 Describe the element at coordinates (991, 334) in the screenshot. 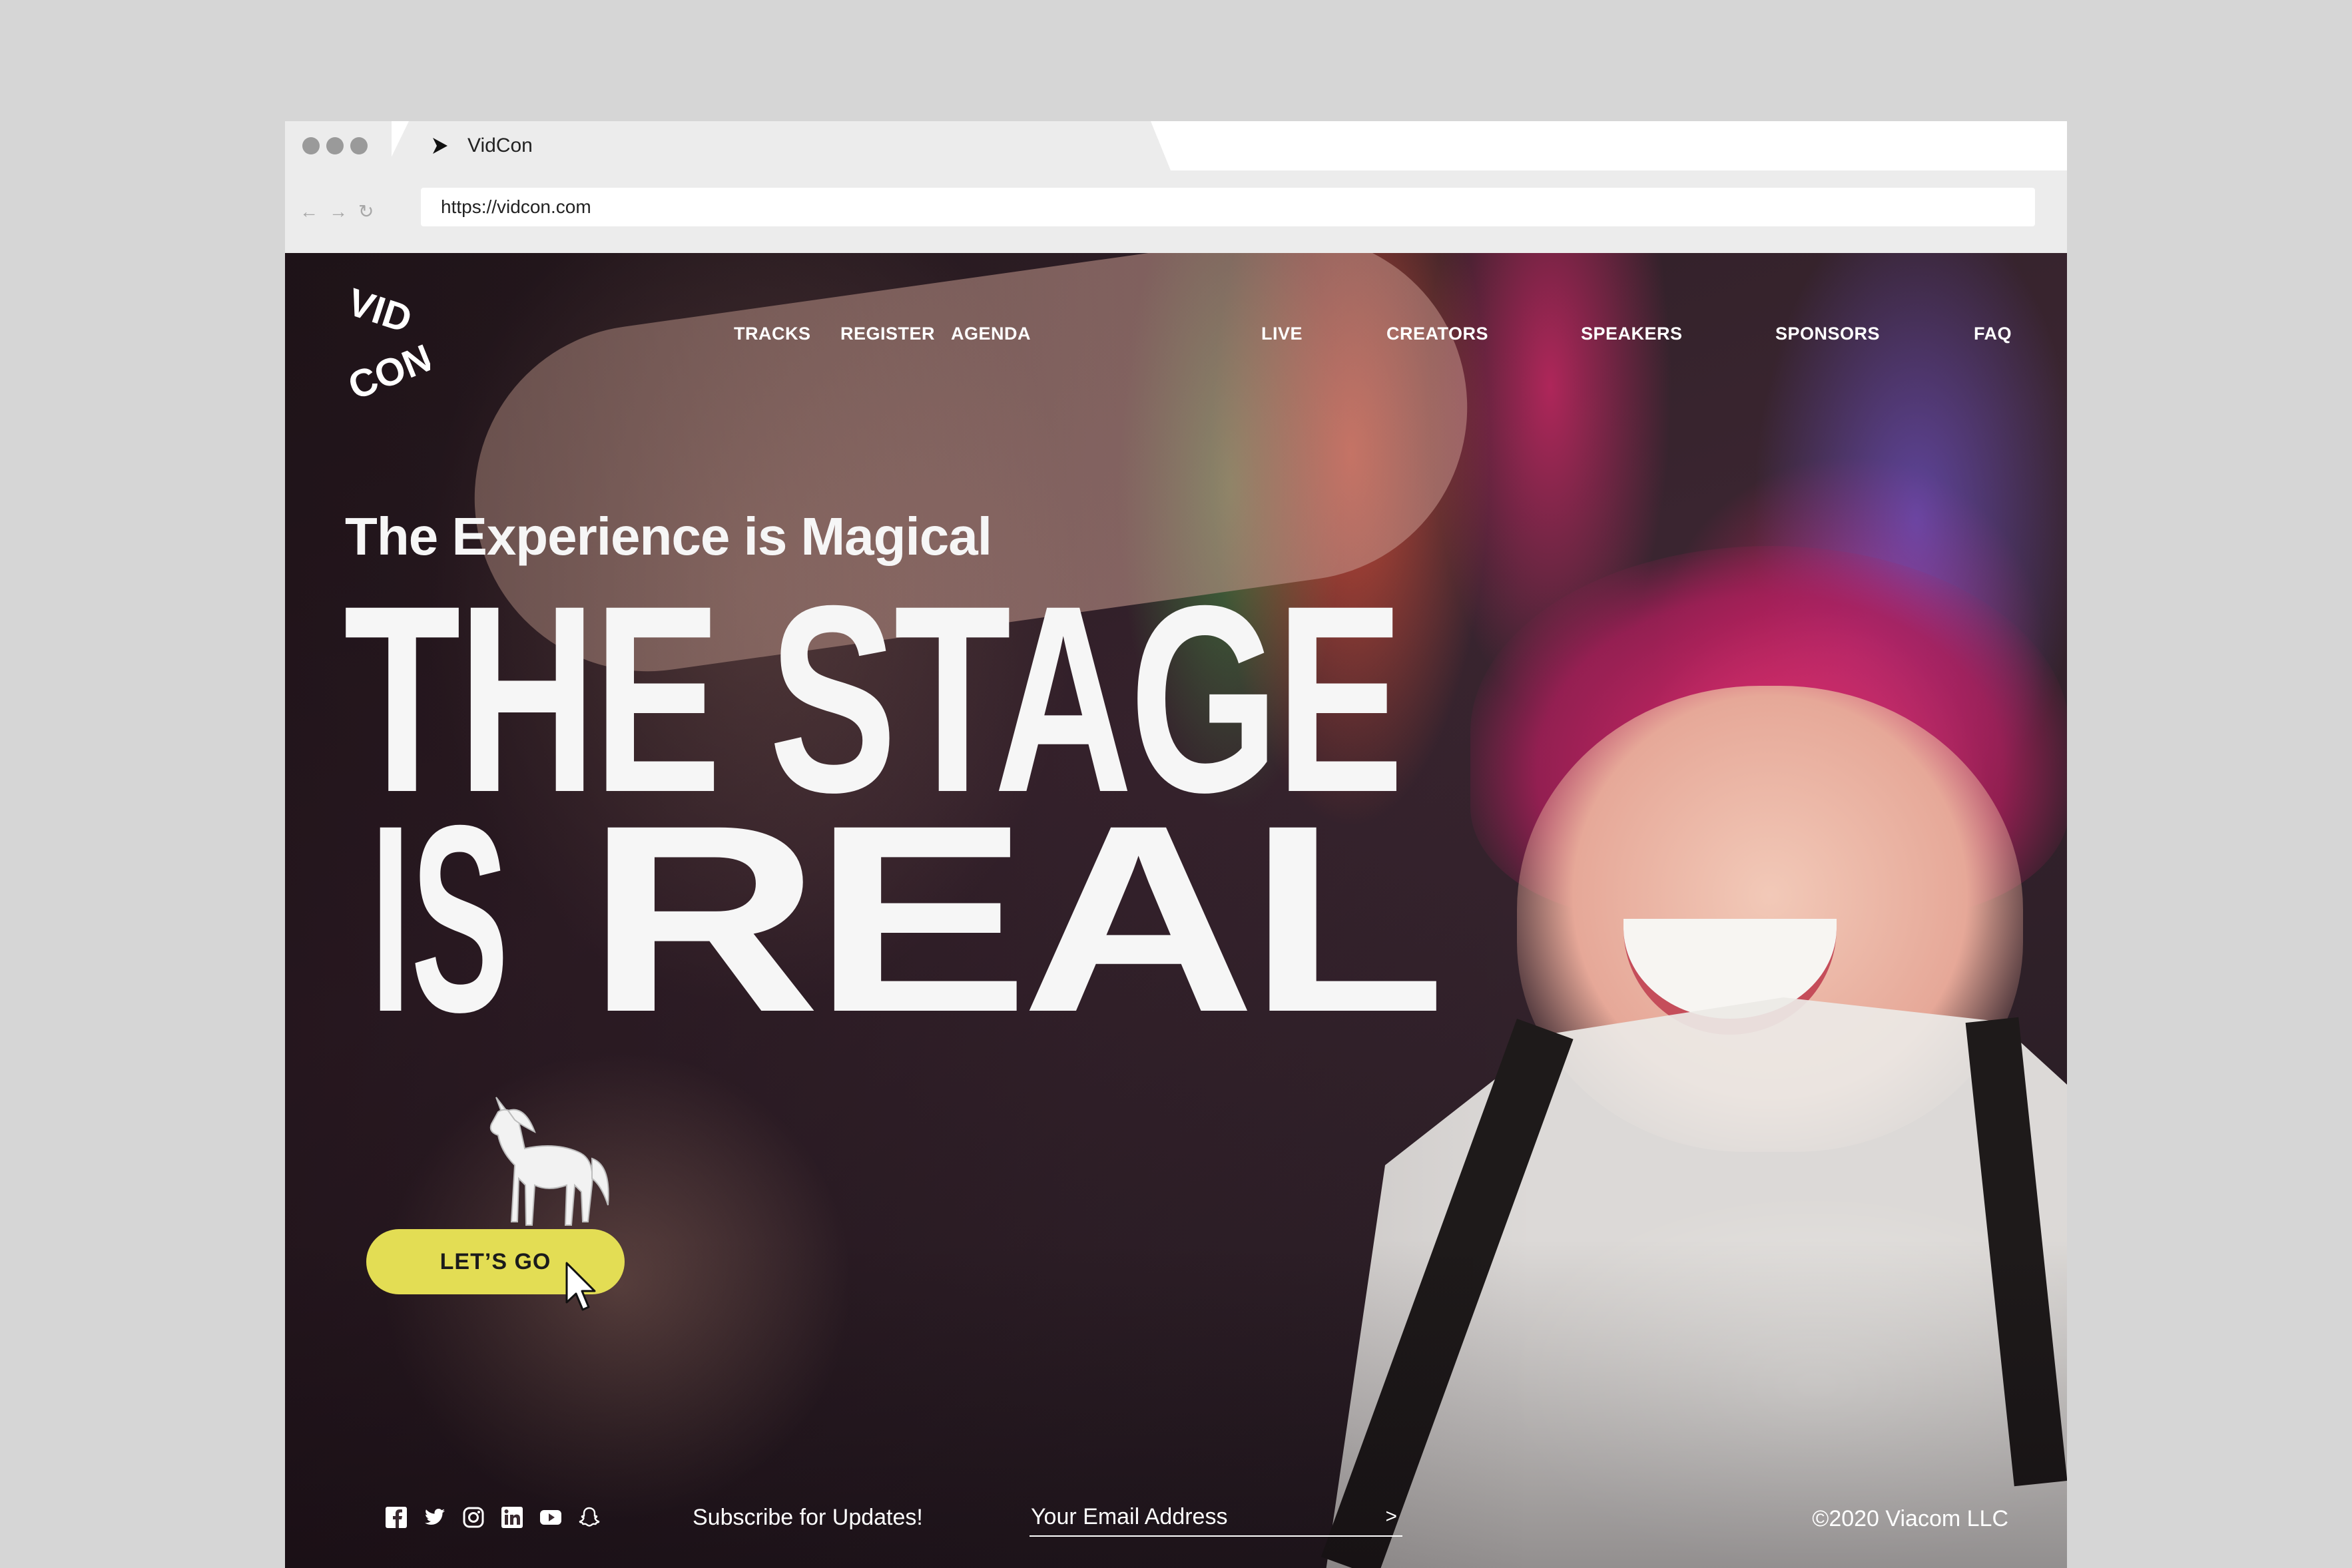

I see `nav-item-agenda: AGENDA` at that location.